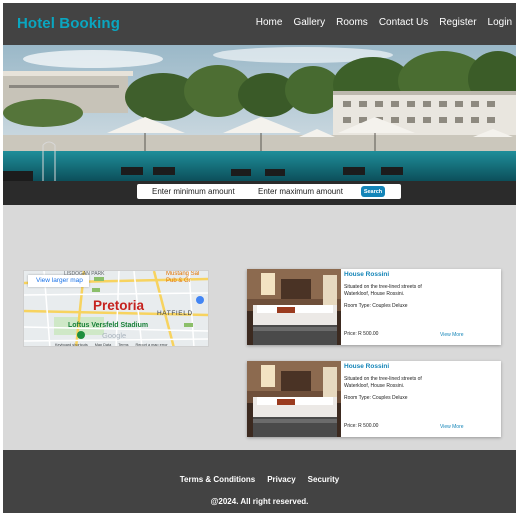 Image resolution: width=519 pixels, height=516 pixels. Describe the element at coordinates (352, 22) in the screenshot. I see `nav-rooms: Rooms` at that location.